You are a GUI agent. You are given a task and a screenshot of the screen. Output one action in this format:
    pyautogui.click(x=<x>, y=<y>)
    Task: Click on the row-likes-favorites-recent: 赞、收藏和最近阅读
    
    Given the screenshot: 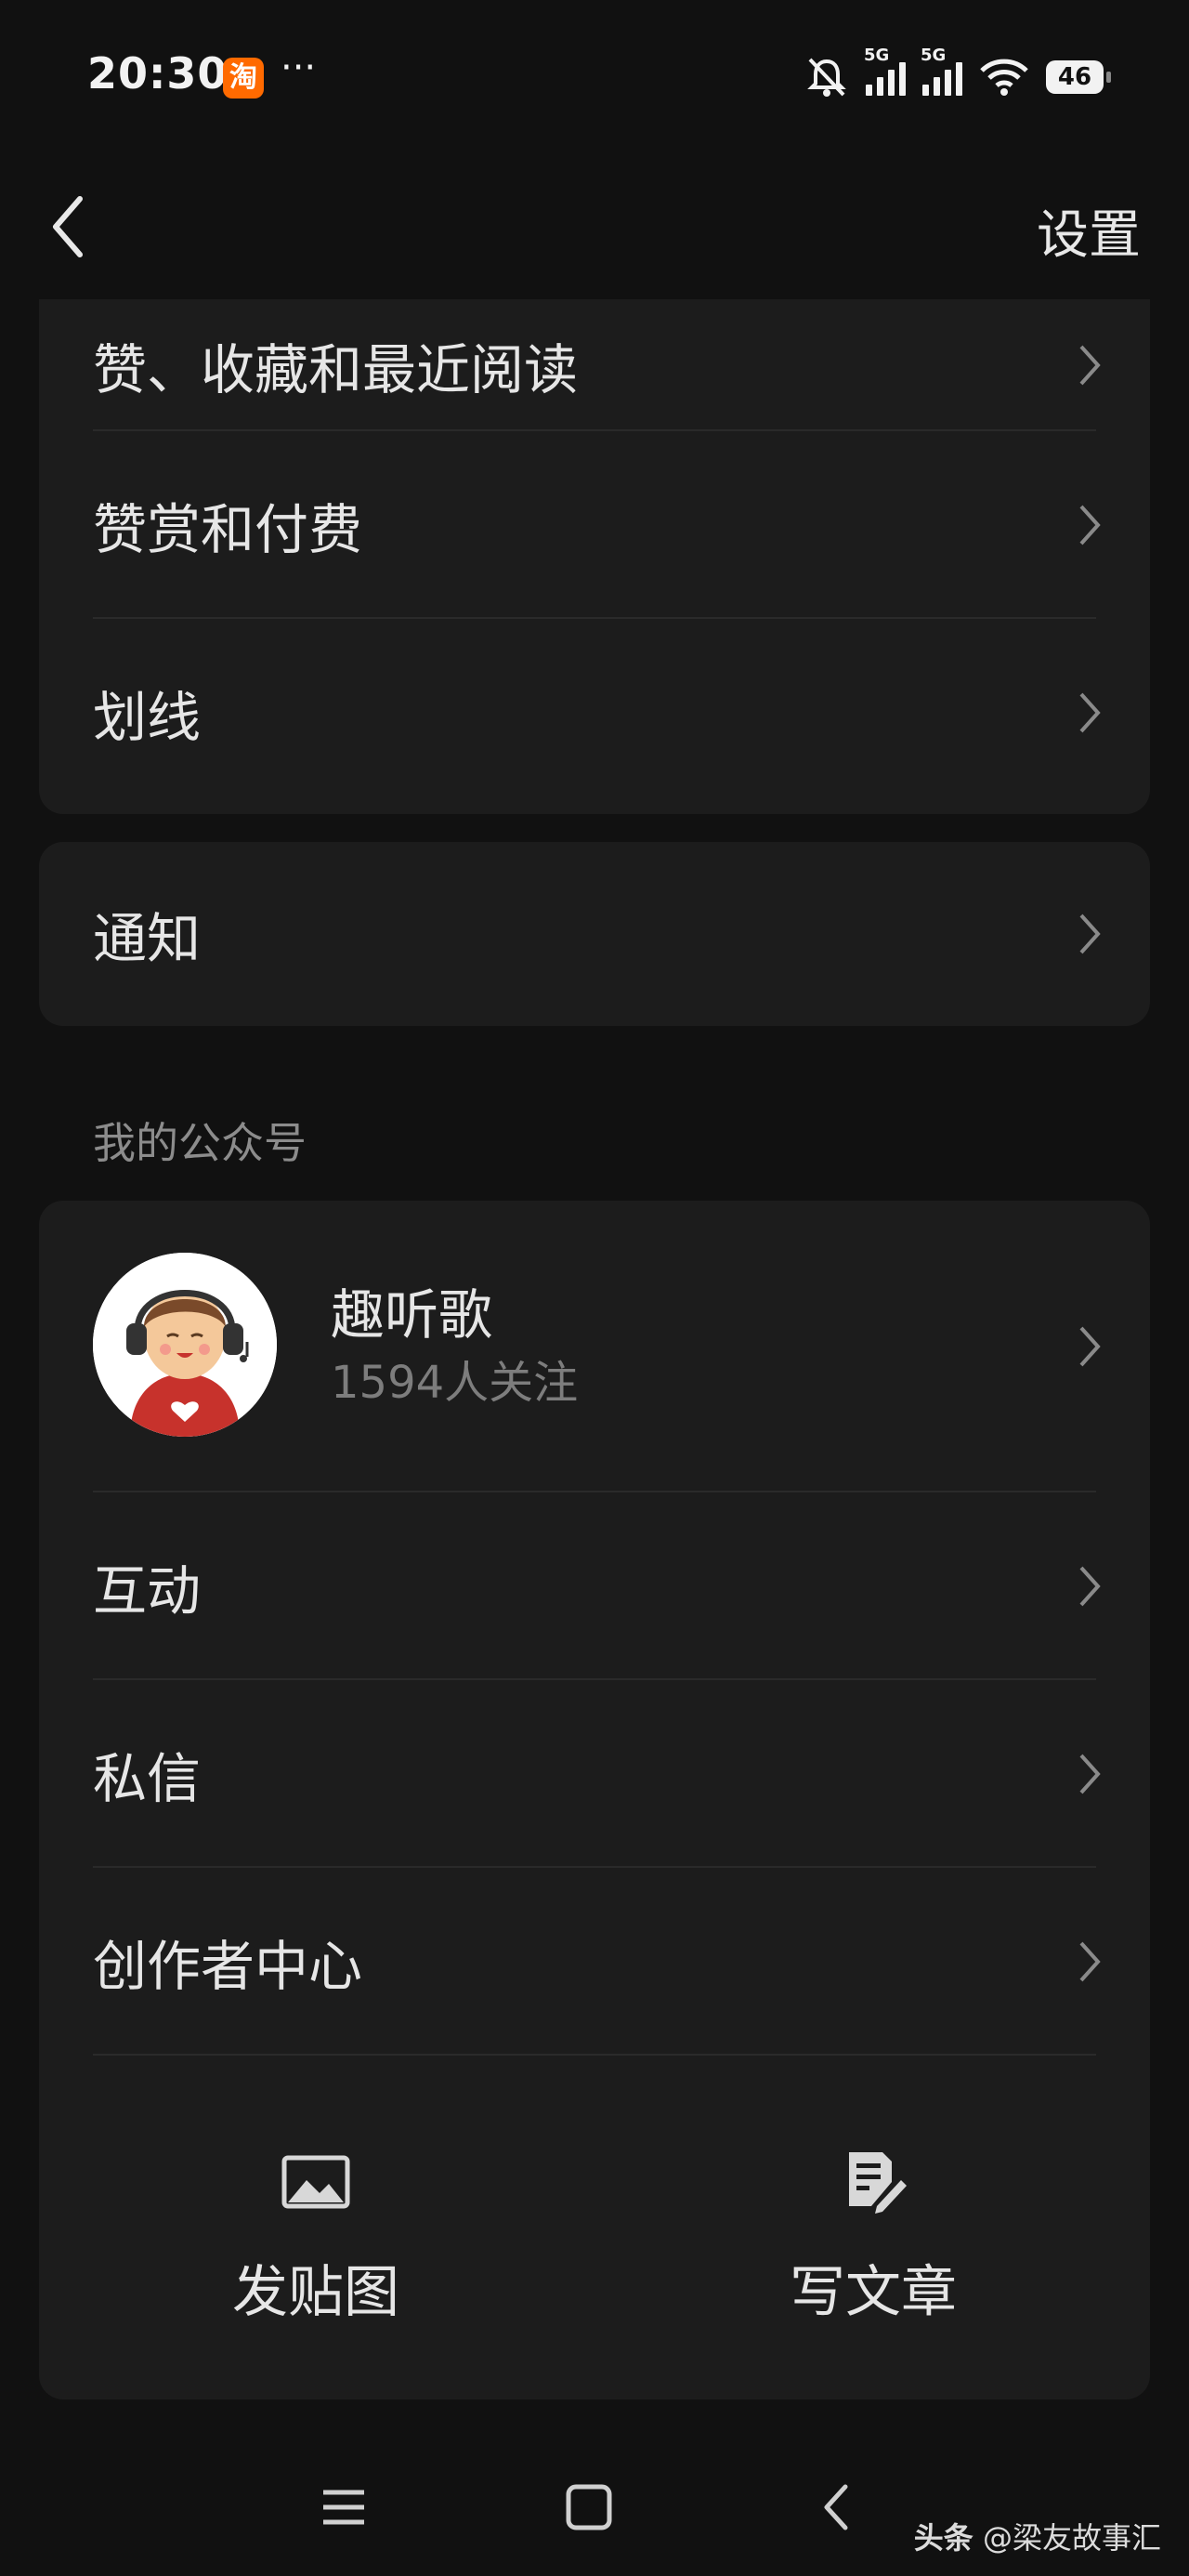 What is the action you would take?
    pyautogui.click(x=594, y=365)
    